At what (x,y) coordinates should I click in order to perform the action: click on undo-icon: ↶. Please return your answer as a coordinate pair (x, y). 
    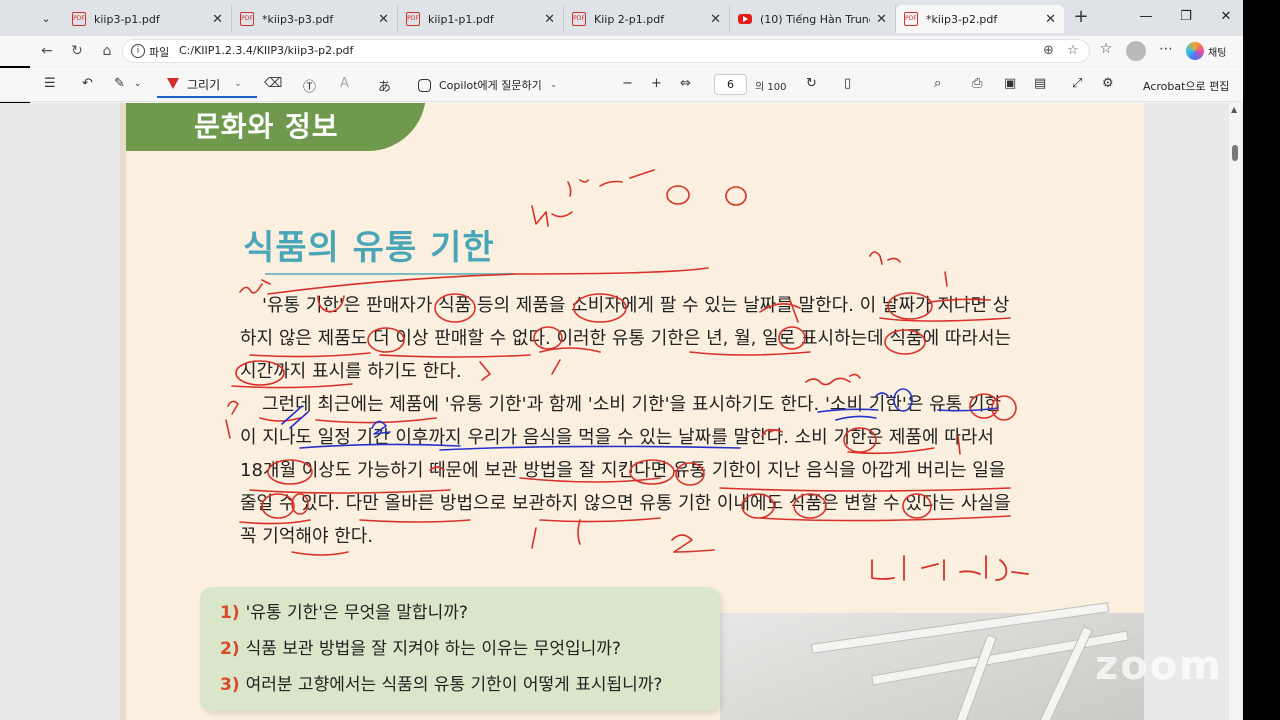
    Looking at the image, I should click on (87, 83).